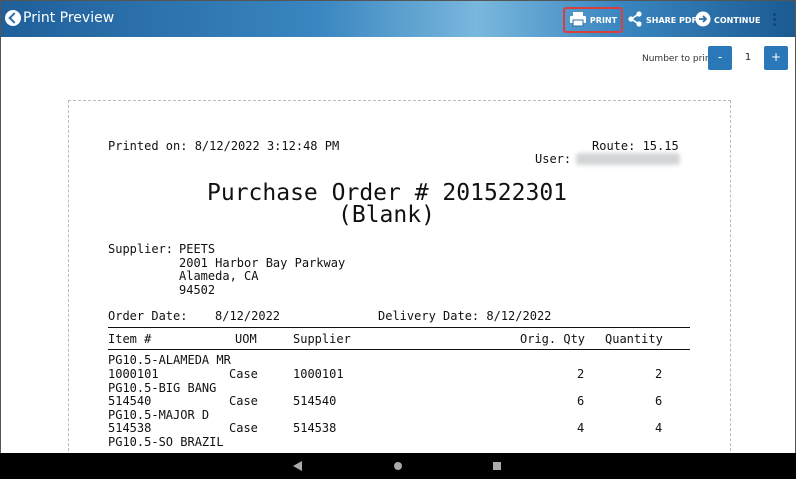 The height and width of the screenshot is (479, 796). Describe the element at coordinates (720, 58) in the screenshot. I see `decrement-button: -` at that location.